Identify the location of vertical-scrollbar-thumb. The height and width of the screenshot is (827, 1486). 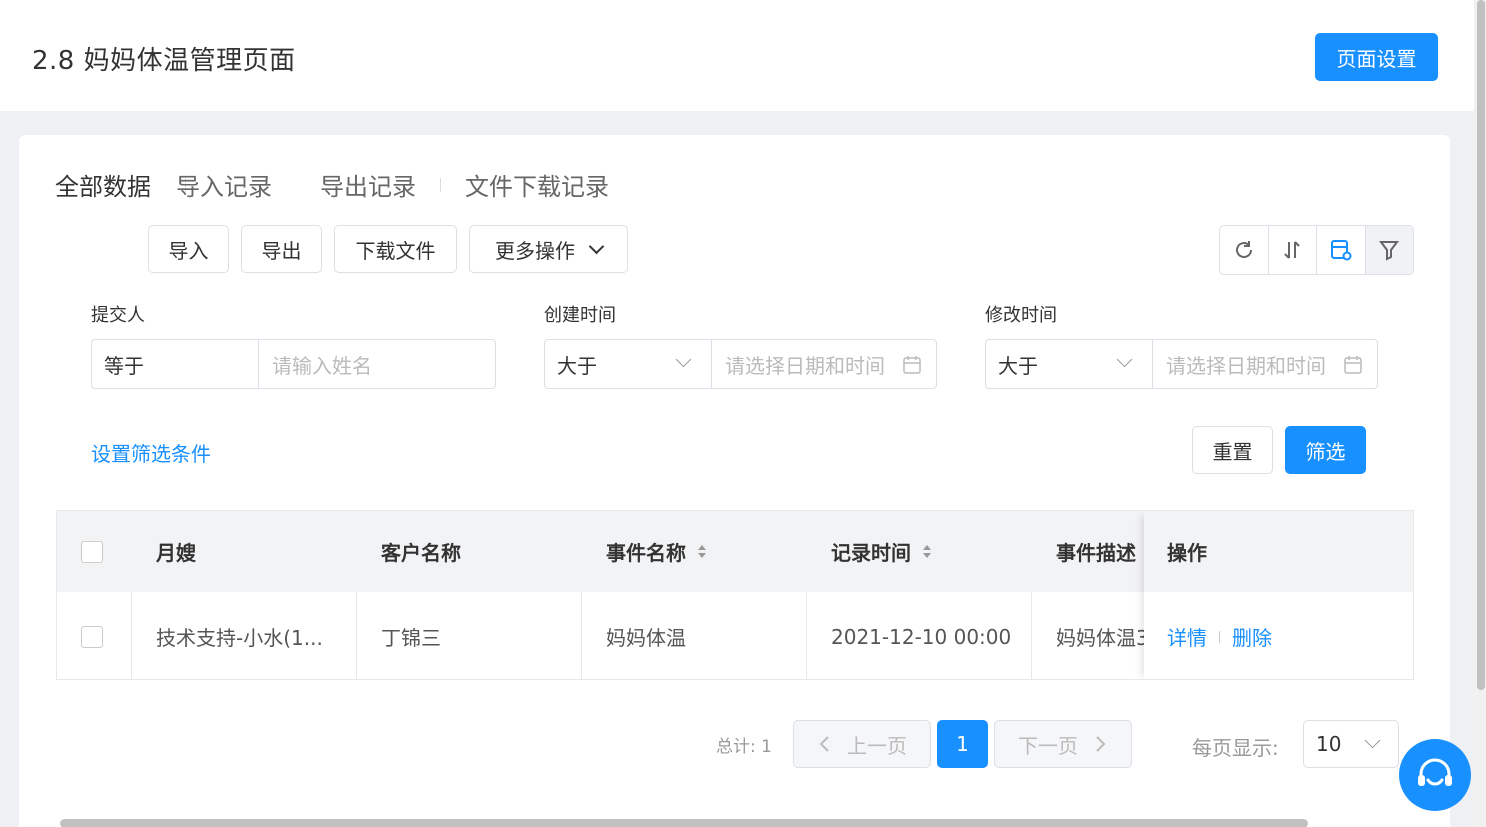
(1481, 345).